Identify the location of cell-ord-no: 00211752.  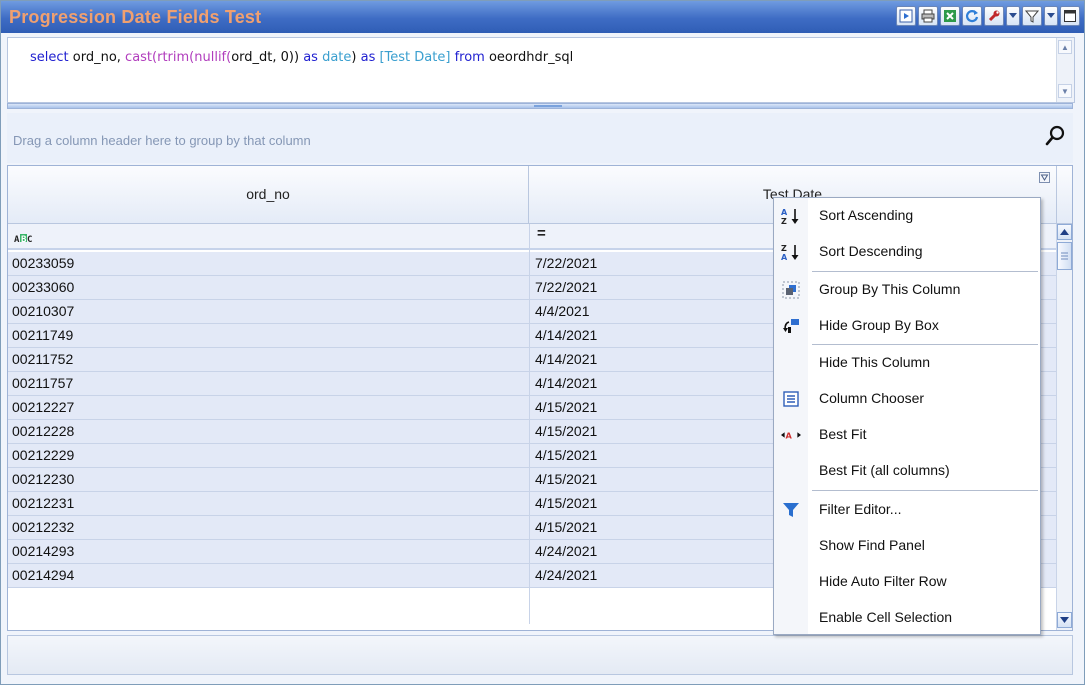
(42, 359).